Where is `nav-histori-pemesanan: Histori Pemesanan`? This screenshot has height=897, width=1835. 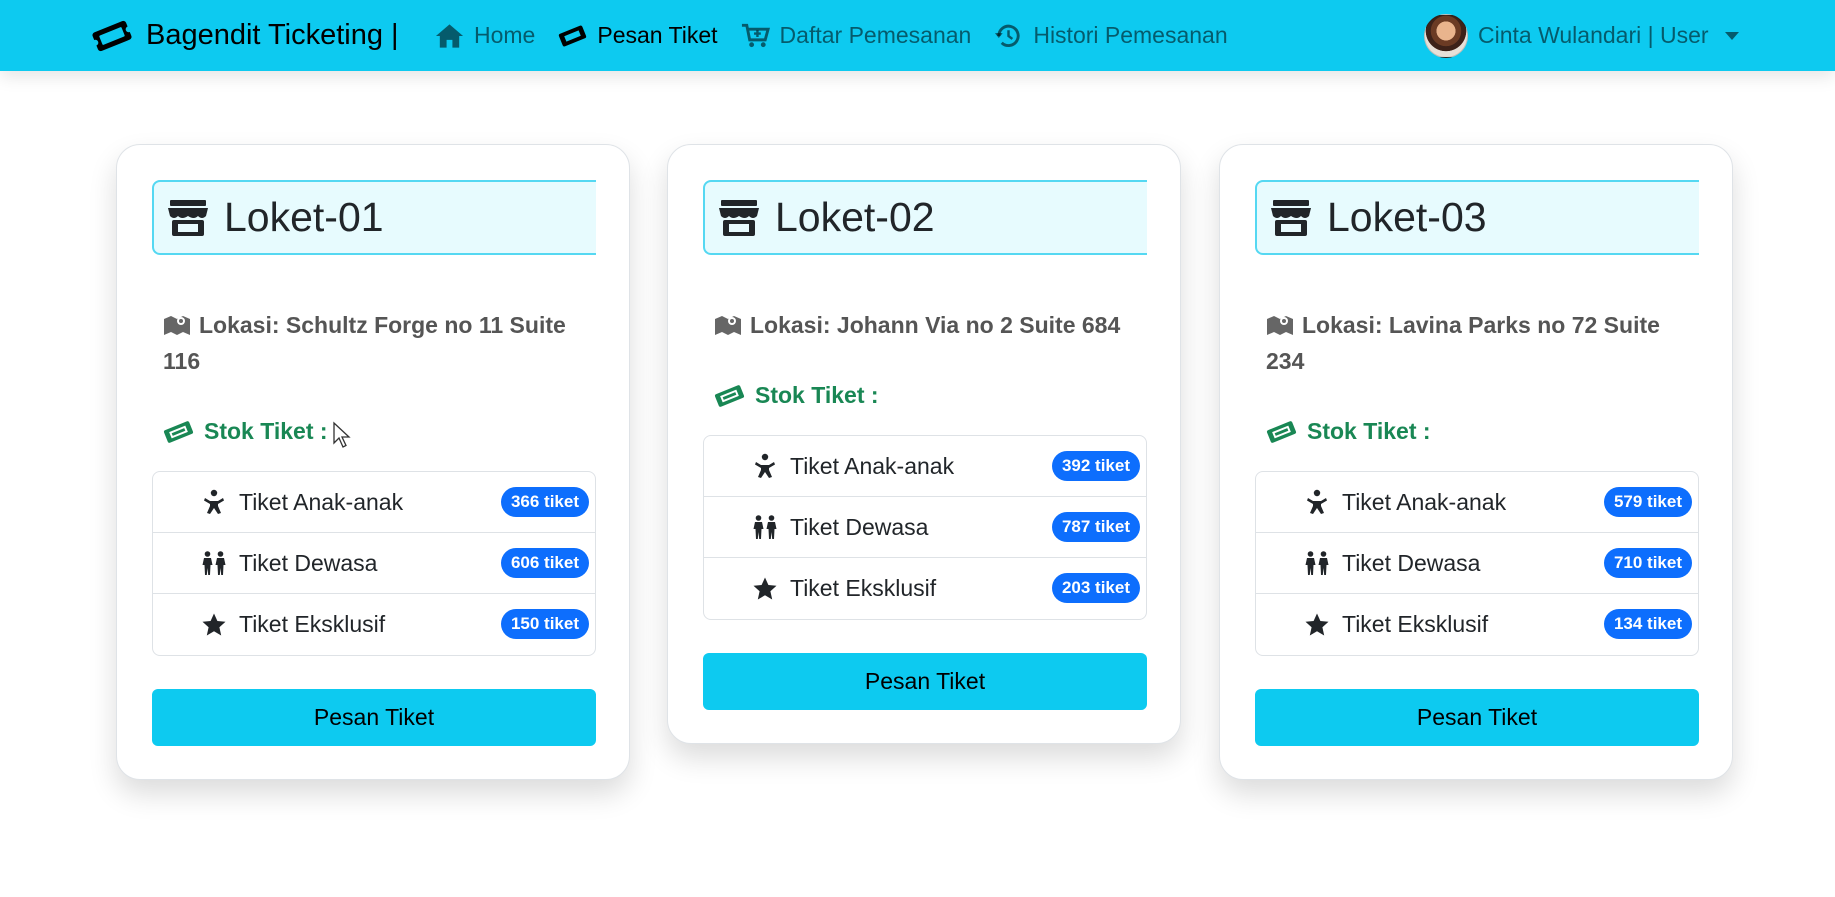 nav-histori-pemesanan: Histori Pemesanan is located at coordinates (1110, 36).